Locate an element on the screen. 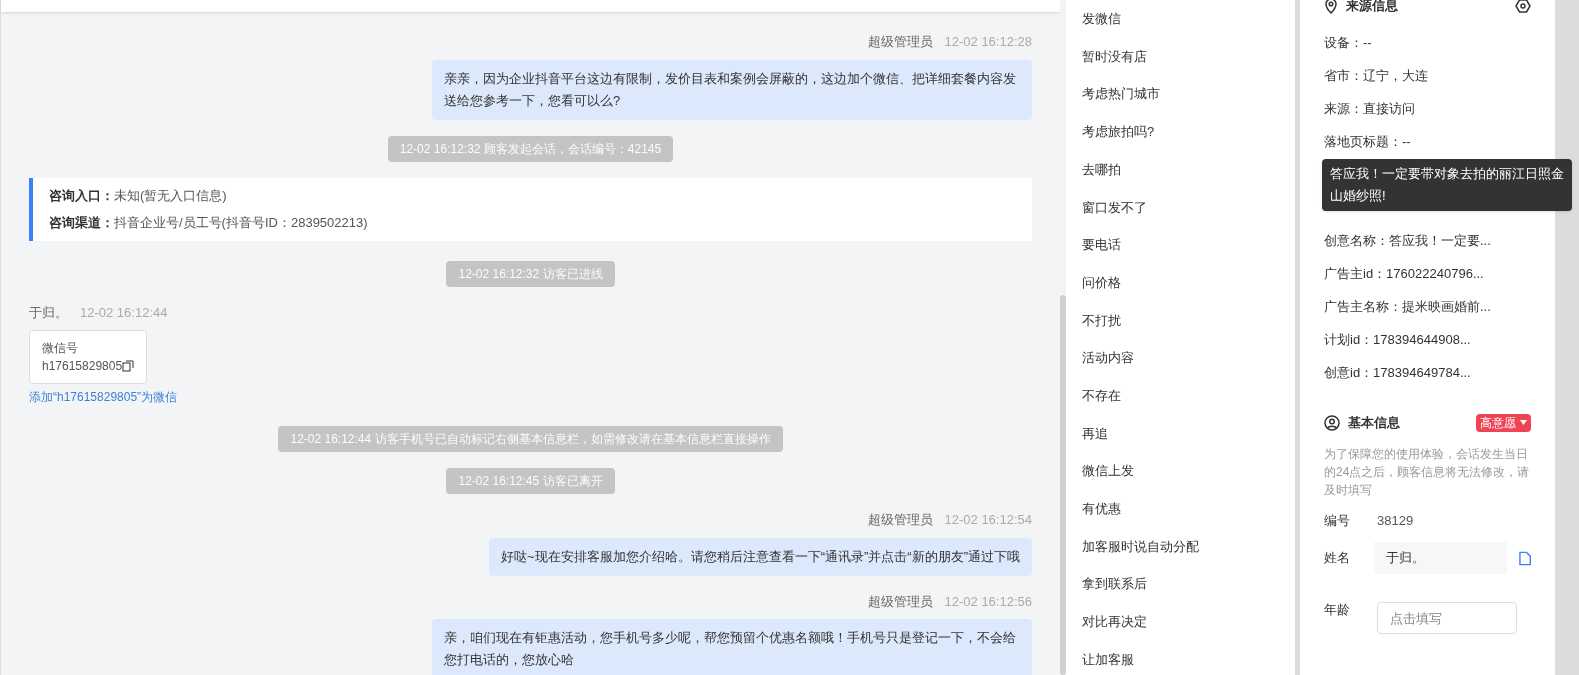 The image size is (1579, 675). source-field: 落地页标题：-- is located at coordinates (1427, 141).